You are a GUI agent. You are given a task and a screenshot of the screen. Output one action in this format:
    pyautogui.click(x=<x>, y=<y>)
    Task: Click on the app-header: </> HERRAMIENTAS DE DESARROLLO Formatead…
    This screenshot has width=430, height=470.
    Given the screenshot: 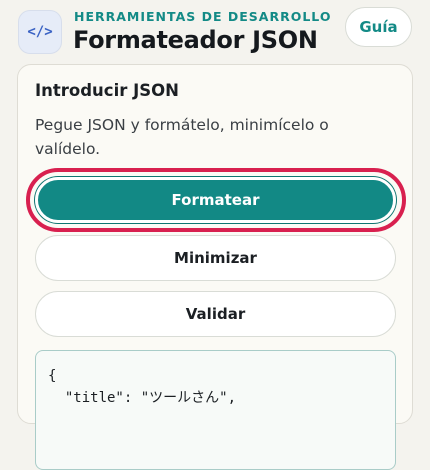 What is the action you would take?
    pyautogui.click(x=215, y=30)
    